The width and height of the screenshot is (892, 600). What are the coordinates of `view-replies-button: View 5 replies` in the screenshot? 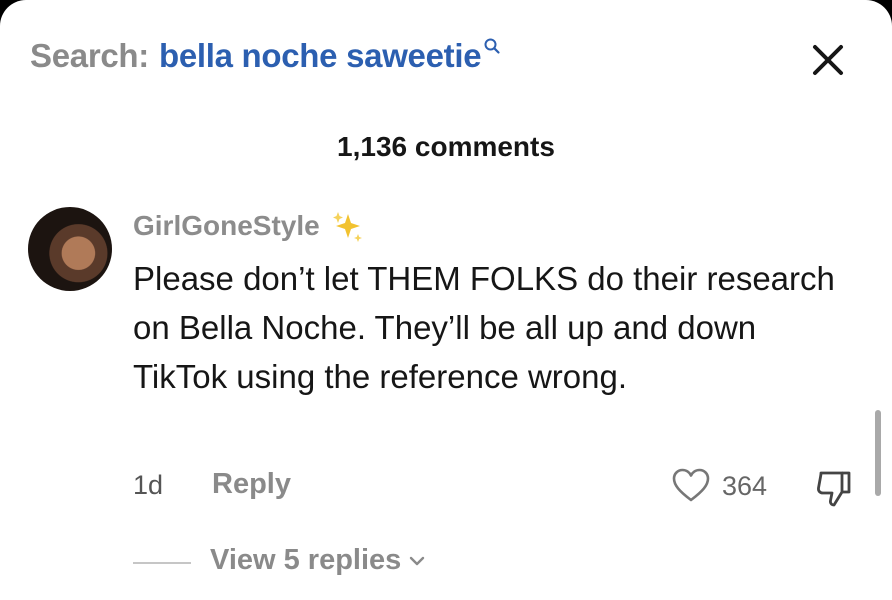 It's located at (318, 560).